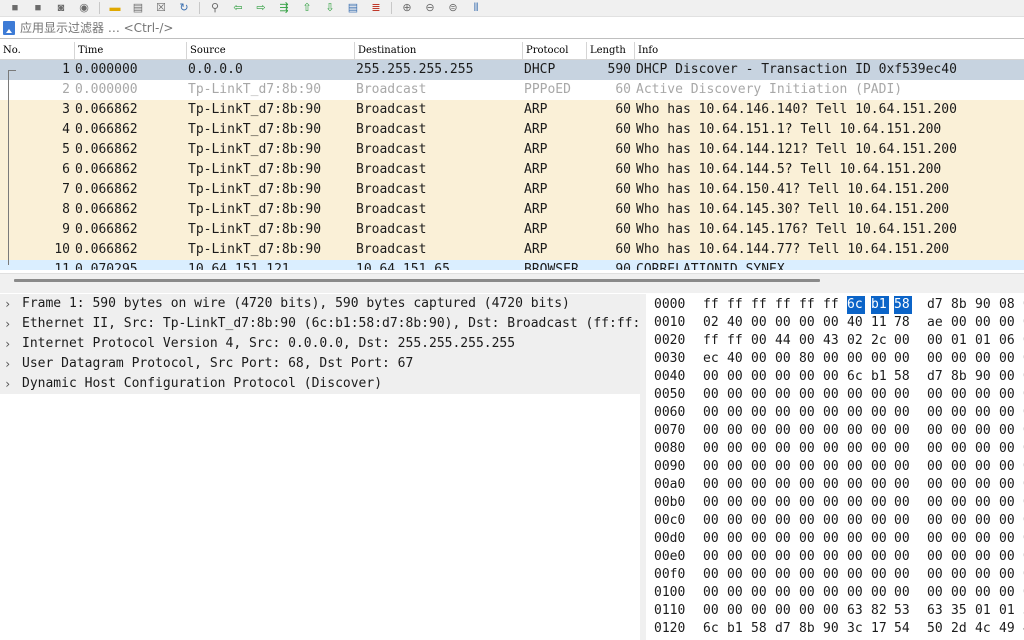  Describe the element at coordinates (903, 611) in the screenshot. I see `hex-byte: 53` at that location.